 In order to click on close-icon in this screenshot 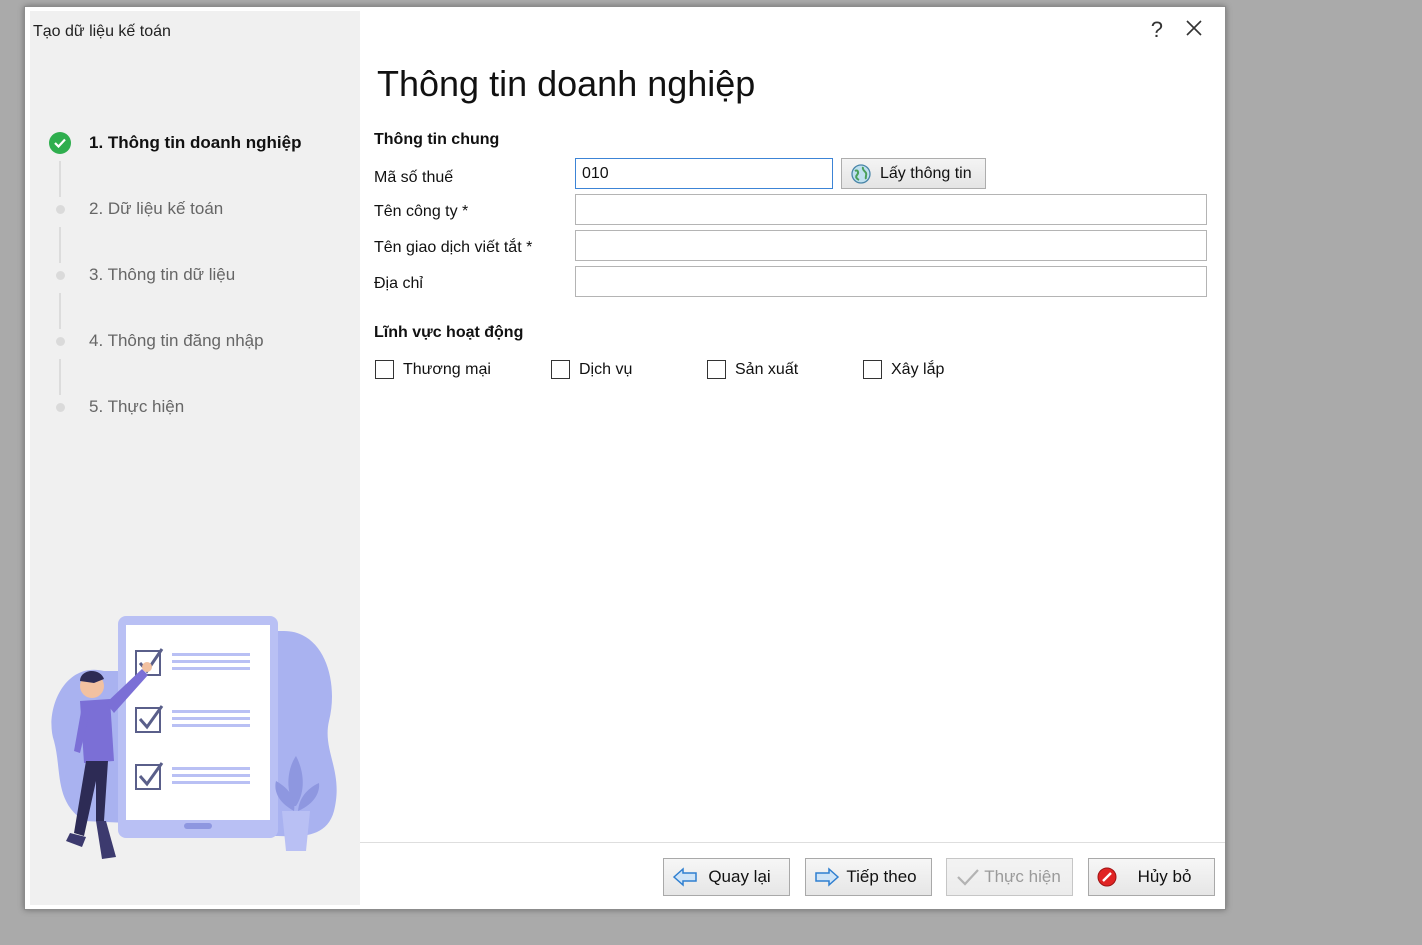, I will do `click(1194, 28)`.